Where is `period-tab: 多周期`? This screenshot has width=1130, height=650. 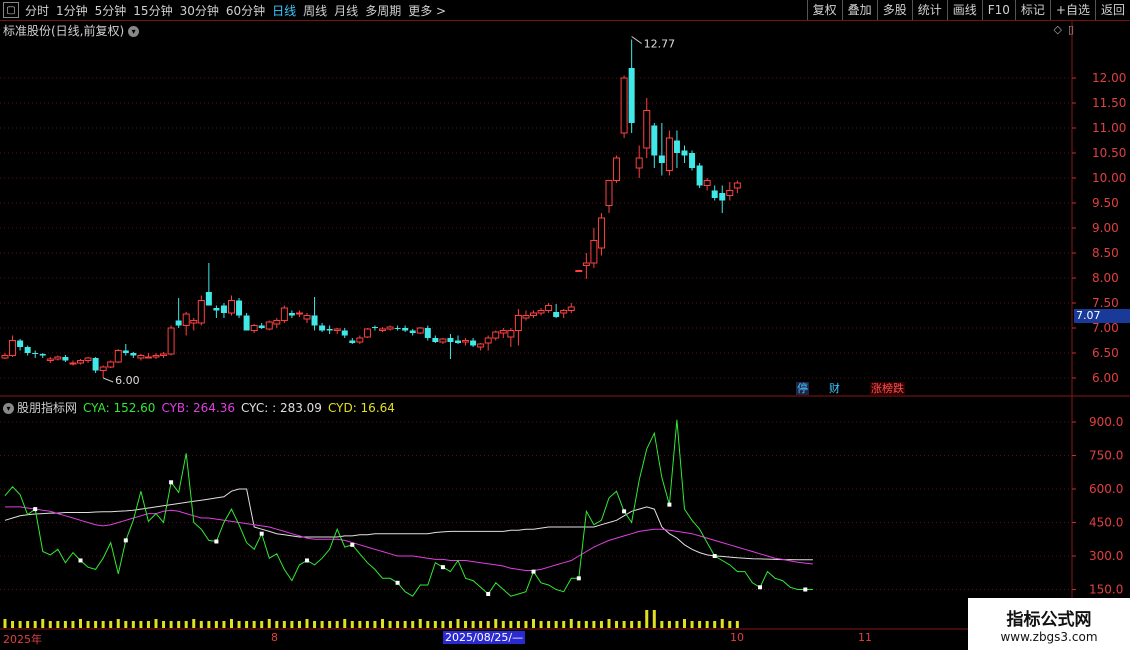 period-tab: 多周期 is located at coordinates (383, 10).